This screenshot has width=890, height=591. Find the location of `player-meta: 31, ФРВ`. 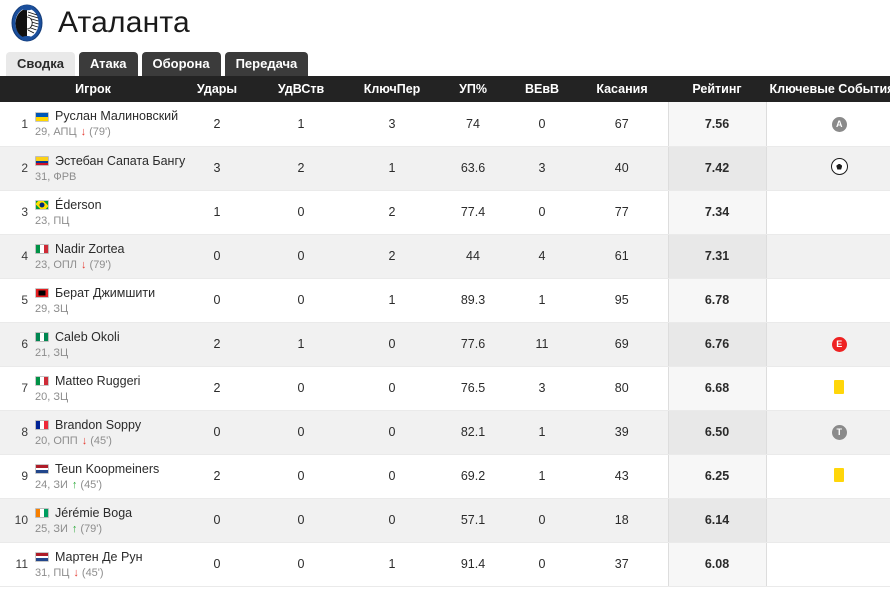

player-meta: 31, ФРВ is located at coordinates (110, 177).